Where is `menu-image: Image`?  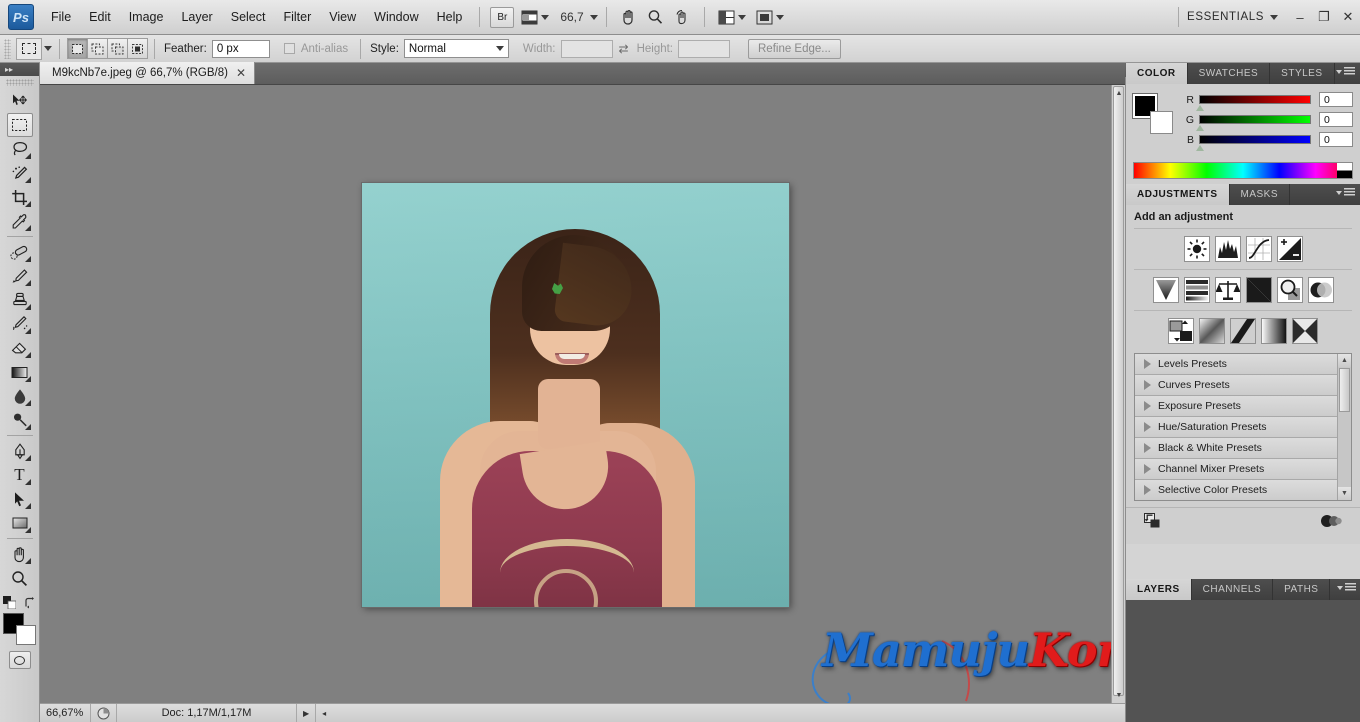
menu-image: Image is located at coordinates (146, 17).